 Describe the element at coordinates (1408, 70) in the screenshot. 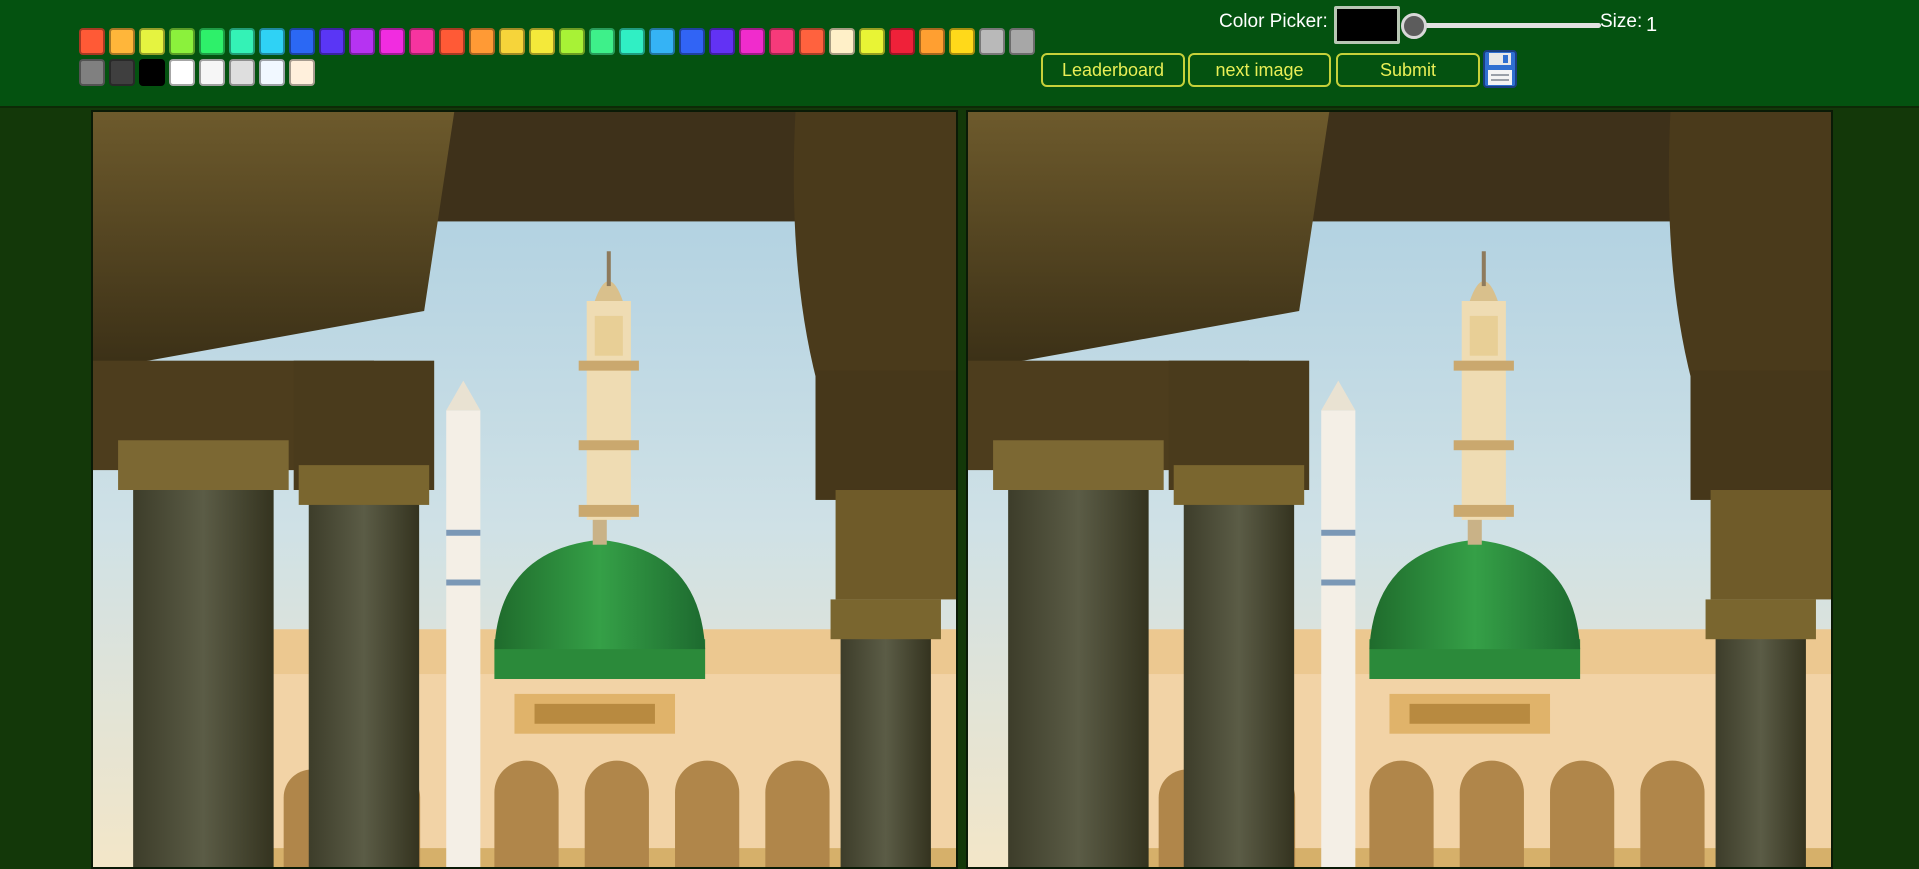

I see `submit-button: Submit` at that location.